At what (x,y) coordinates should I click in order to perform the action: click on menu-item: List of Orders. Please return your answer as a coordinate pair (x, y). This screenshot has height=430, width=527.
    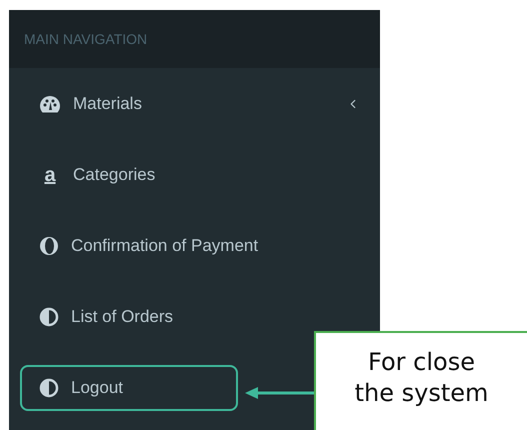
    Looking at the image, I should click on (129, 317).